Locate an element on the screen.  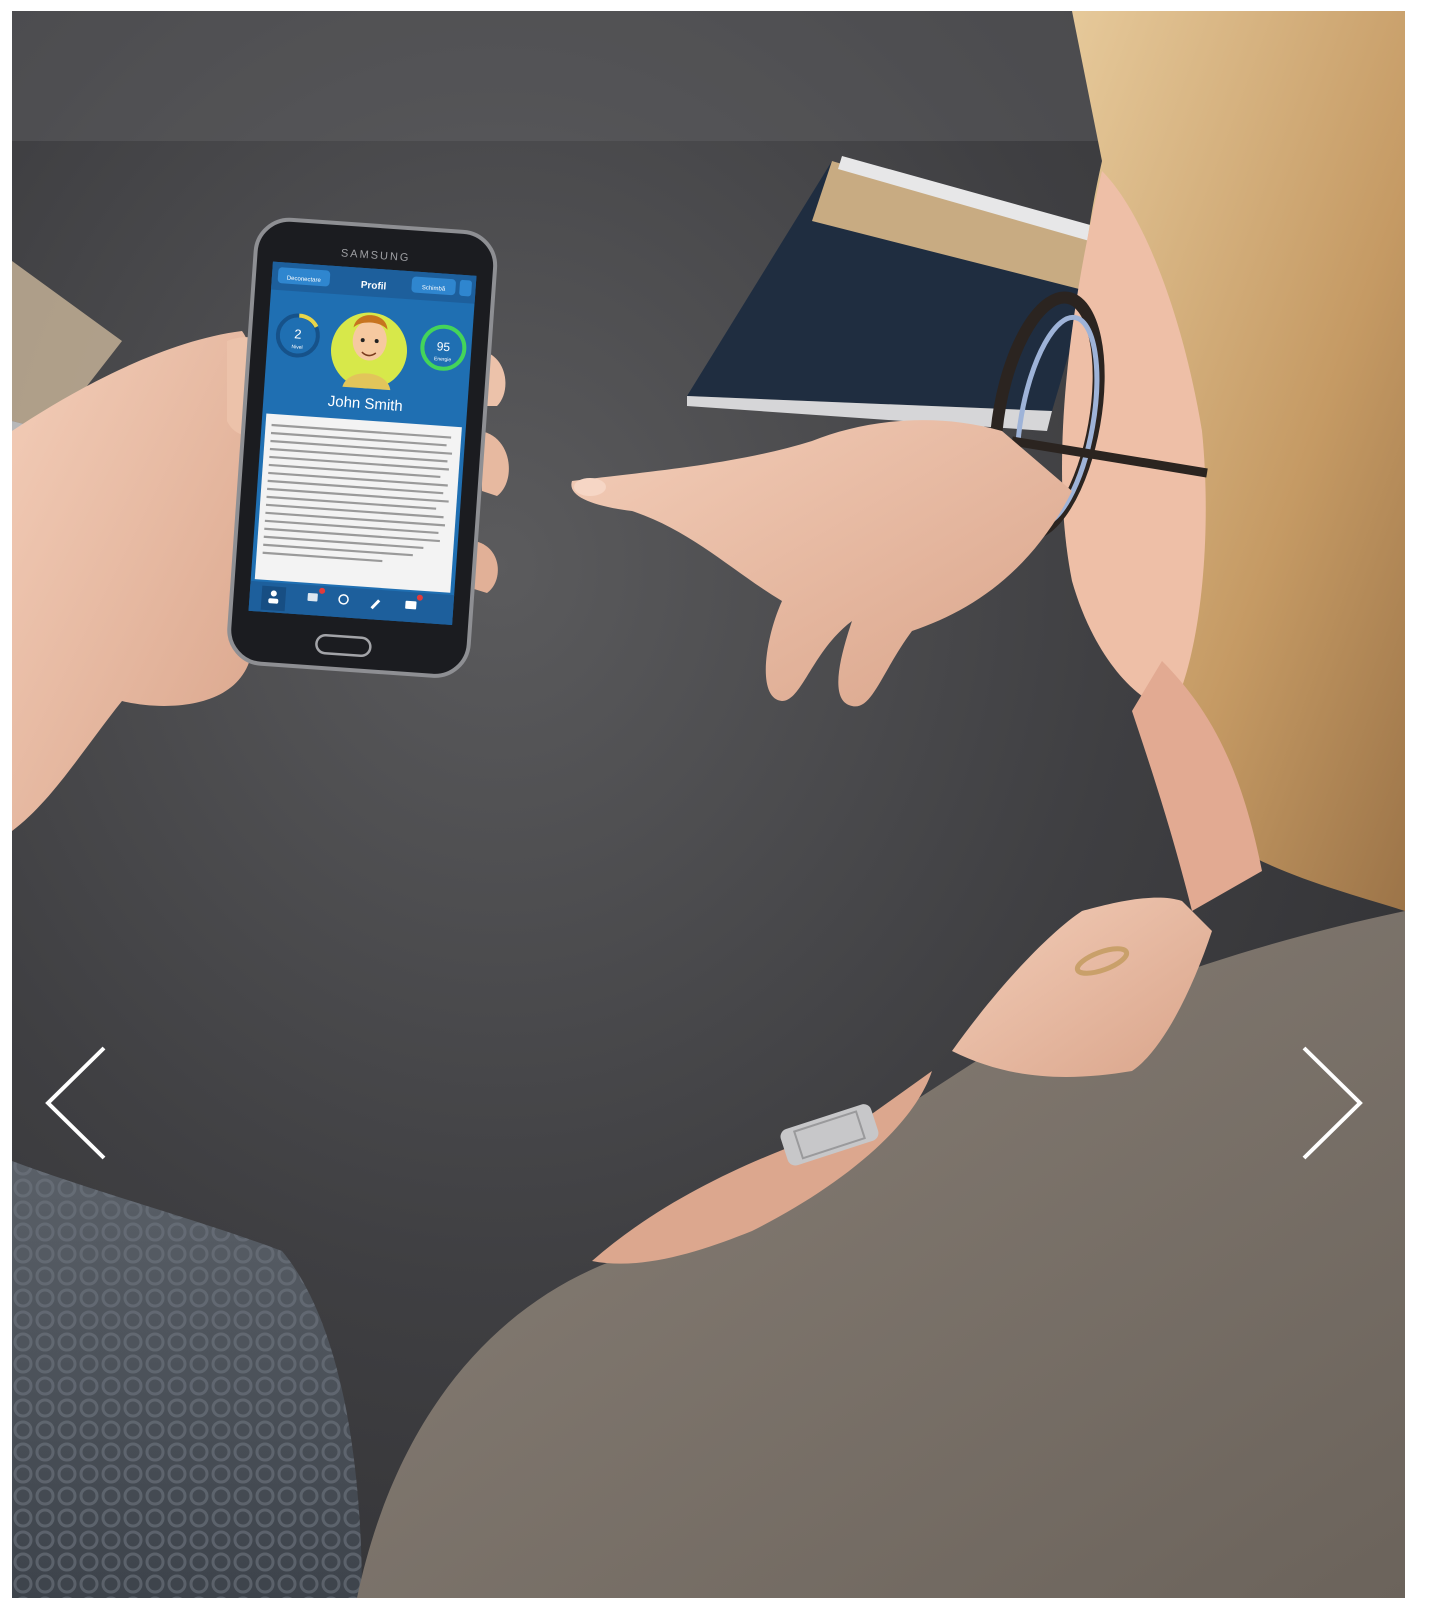
chevron-right-icon is located at coordinates (1332, 1103).